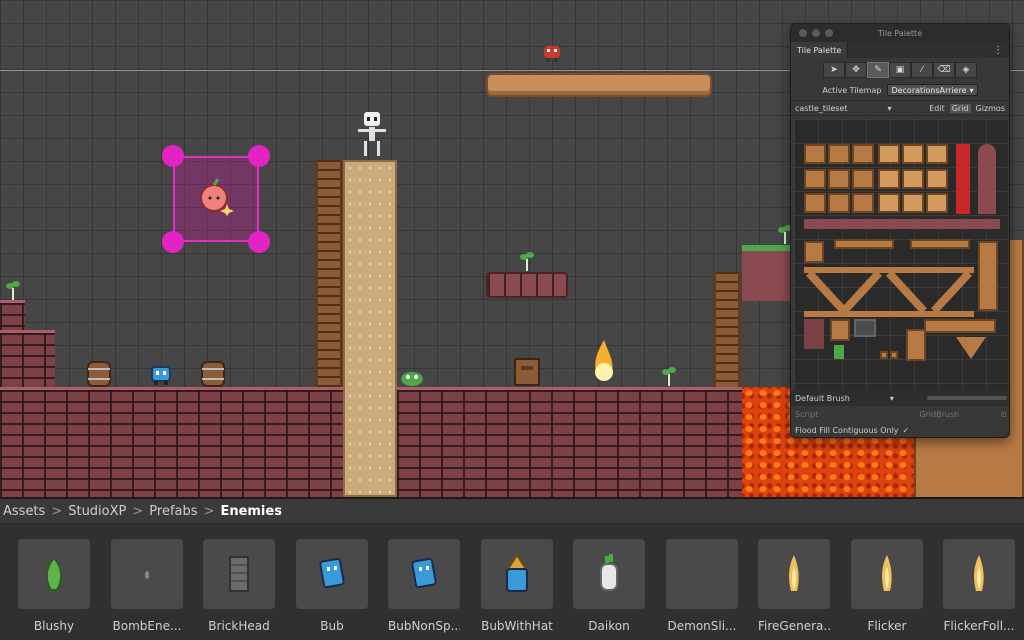 The height and width of the screenshot is (640, 1024). Describe the element at coordinates (902, 224) in the screenshot. I see `brick-strip-tile` at that location.